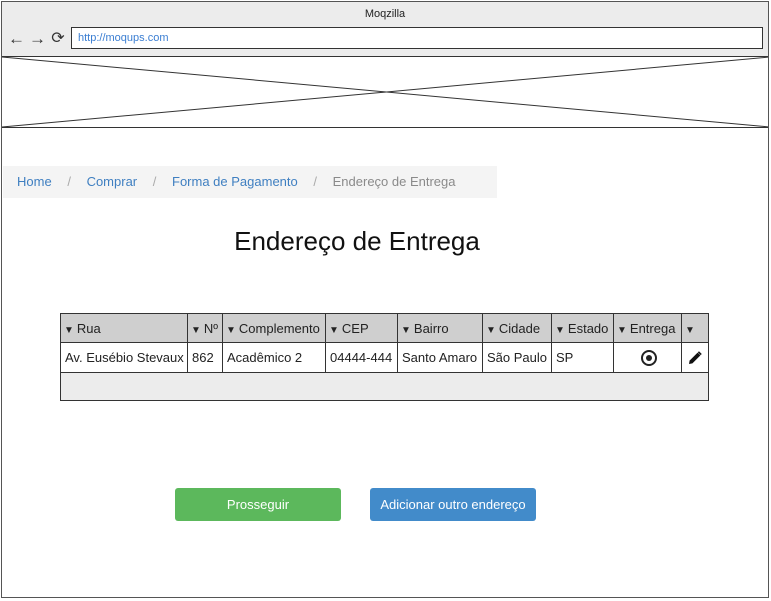  What do you see at coordinates (582, 357) in the screenshot?
I see `cell-estado: SP` at bounding box center [582, 357].